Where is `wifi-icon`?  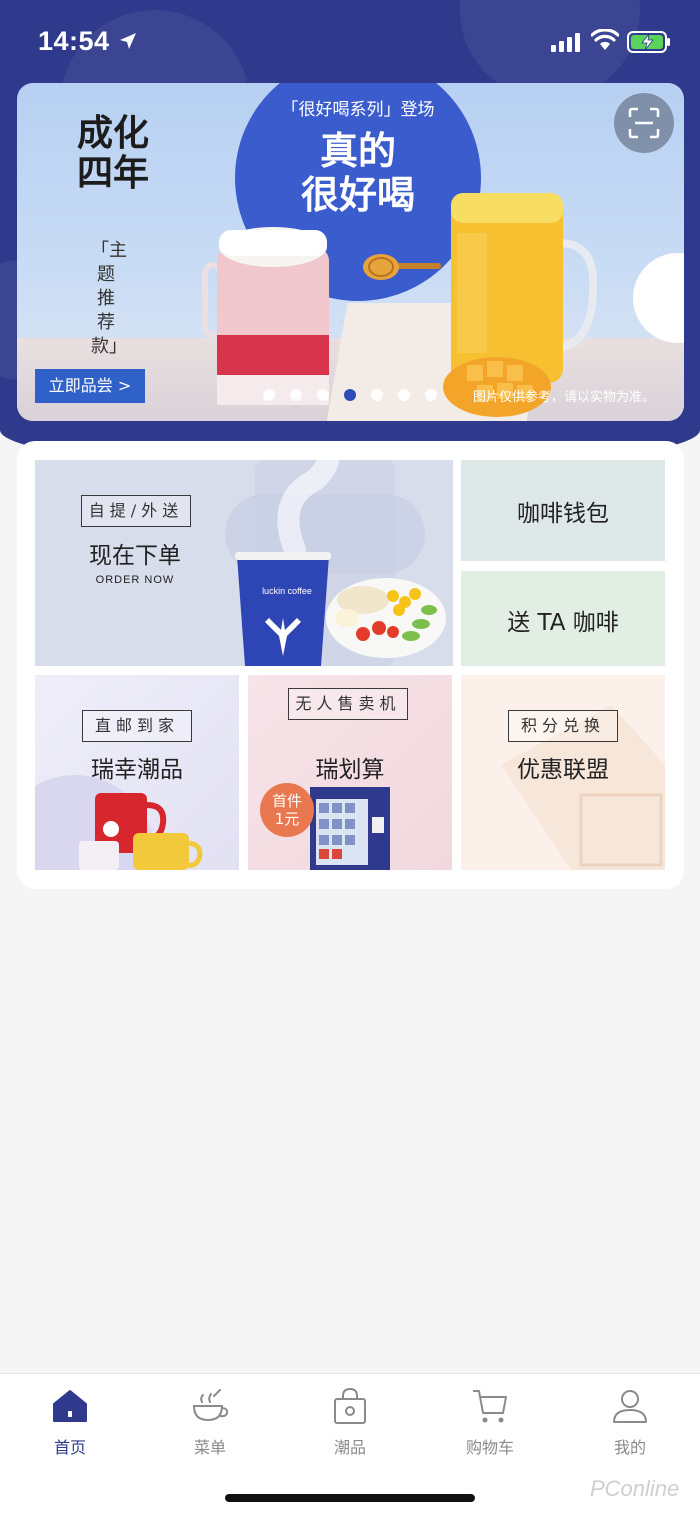
wifi-icon is located at coordinates (605, 39).